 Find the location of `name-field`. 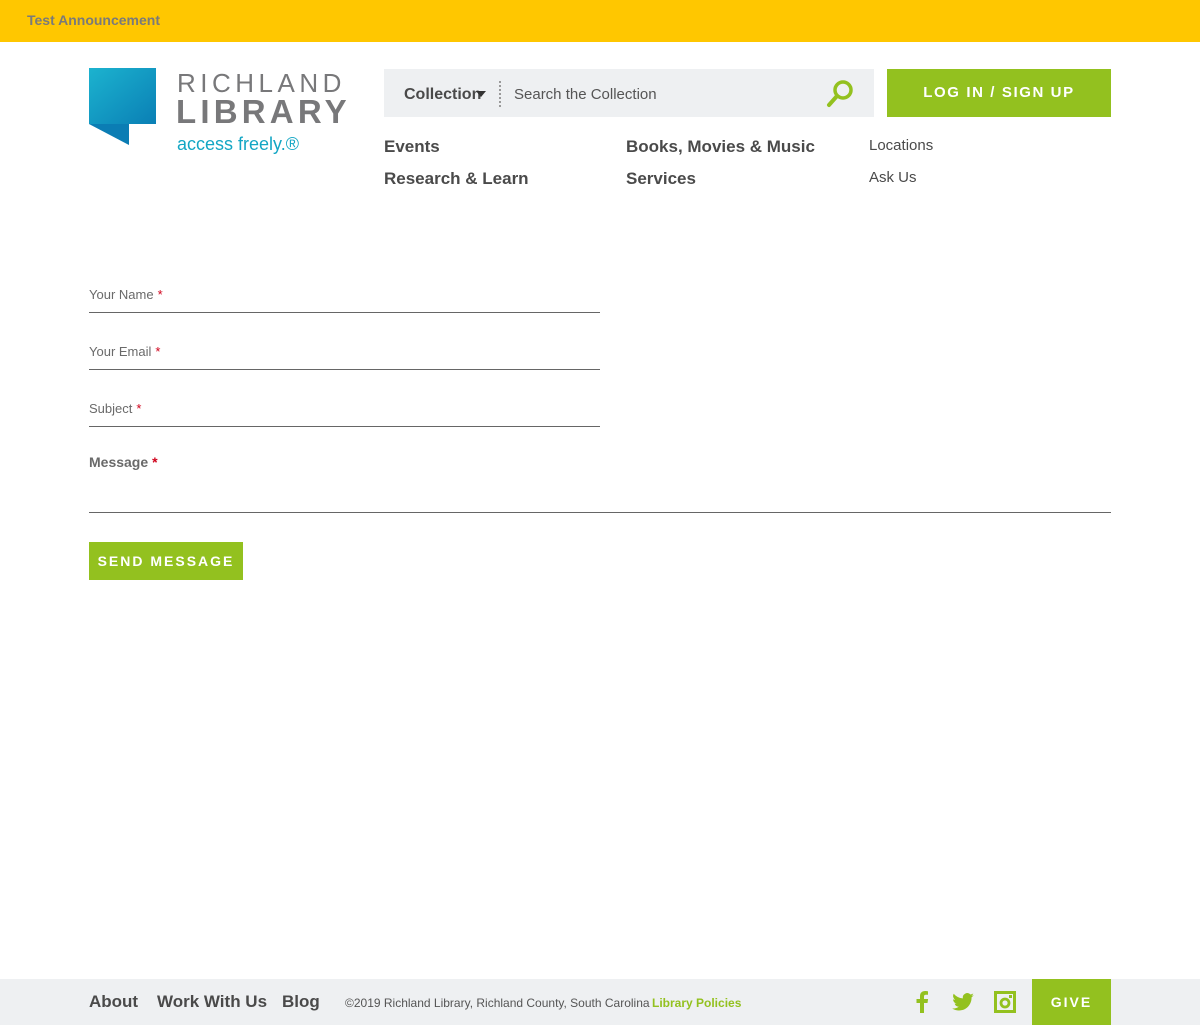

name-field is located at coordinates (344, 312).